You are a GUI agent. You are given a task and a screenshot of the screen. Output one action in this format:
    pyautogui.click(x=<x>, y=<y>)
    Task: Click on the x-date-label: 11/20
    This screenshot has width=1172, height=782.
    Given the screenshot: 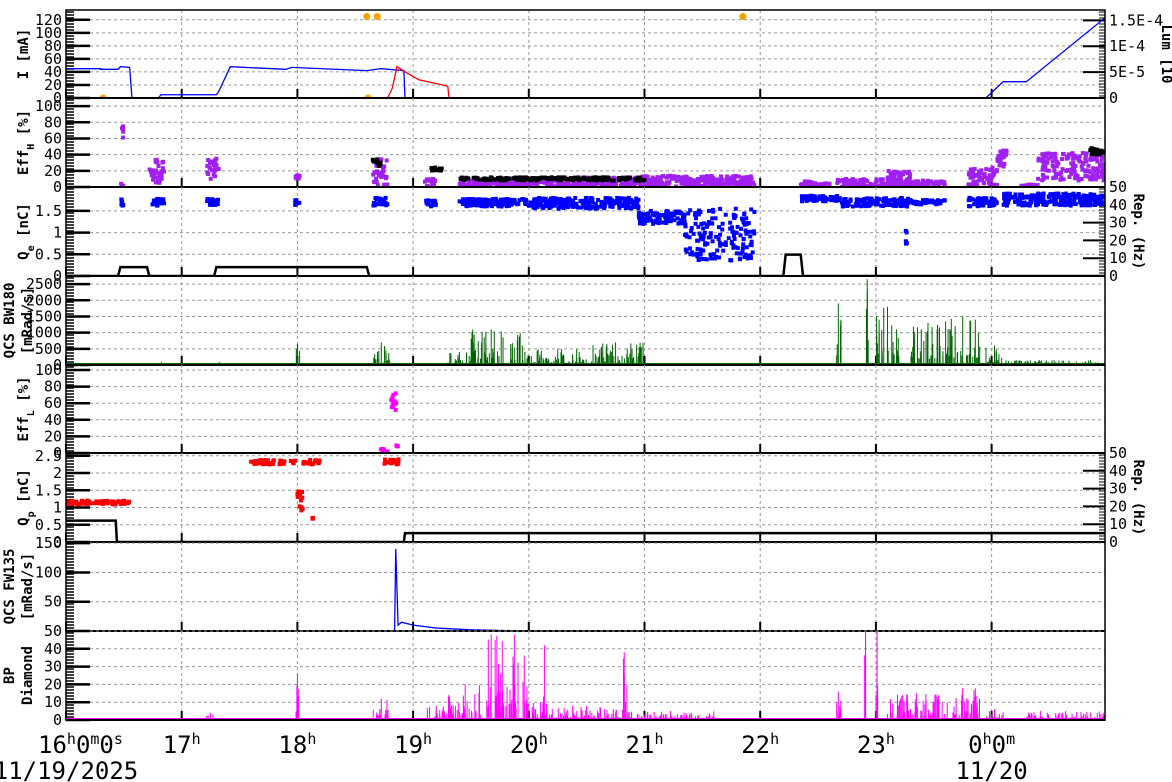 What is the action you would take?
    pyautogui.click(x=991, y=769)
    